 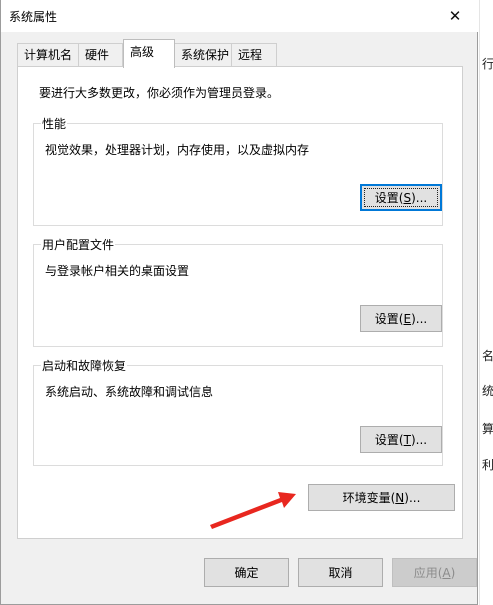 I want to click on performance-description: 视觉效果，处理器计划，内存使用，以及虚拟内存, so click(x=177, y=150).